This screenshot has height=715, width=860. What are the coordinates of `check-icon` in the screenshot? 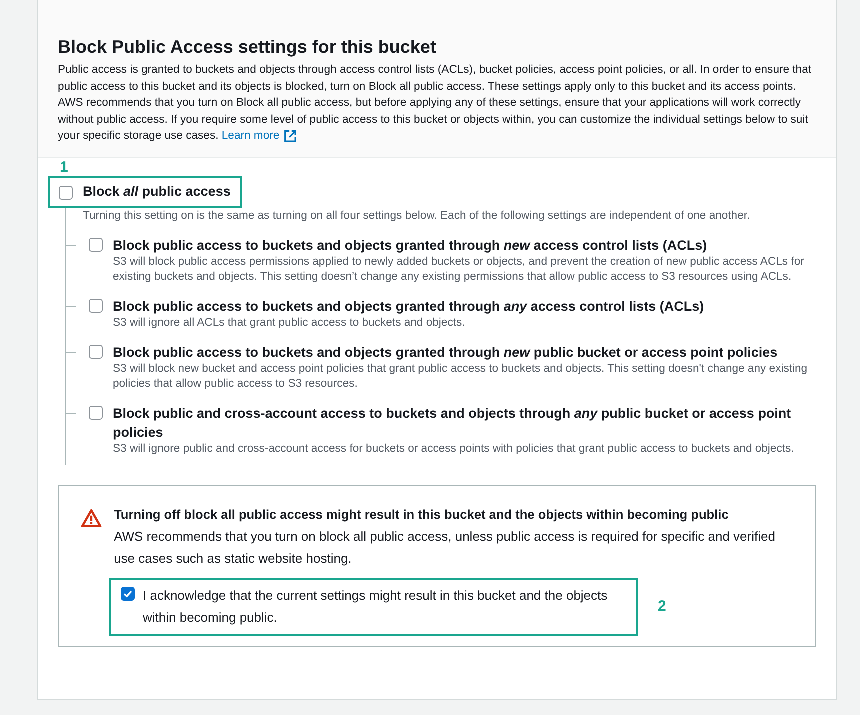 It's located at (128, 593).